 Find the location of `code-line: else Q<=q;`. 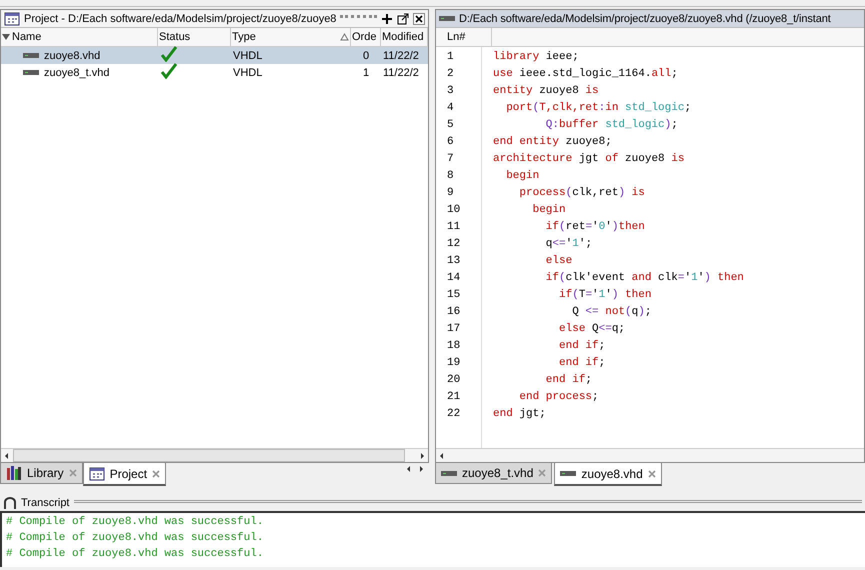

code-line: else Q<=q; is located at coordinates (592, 329).